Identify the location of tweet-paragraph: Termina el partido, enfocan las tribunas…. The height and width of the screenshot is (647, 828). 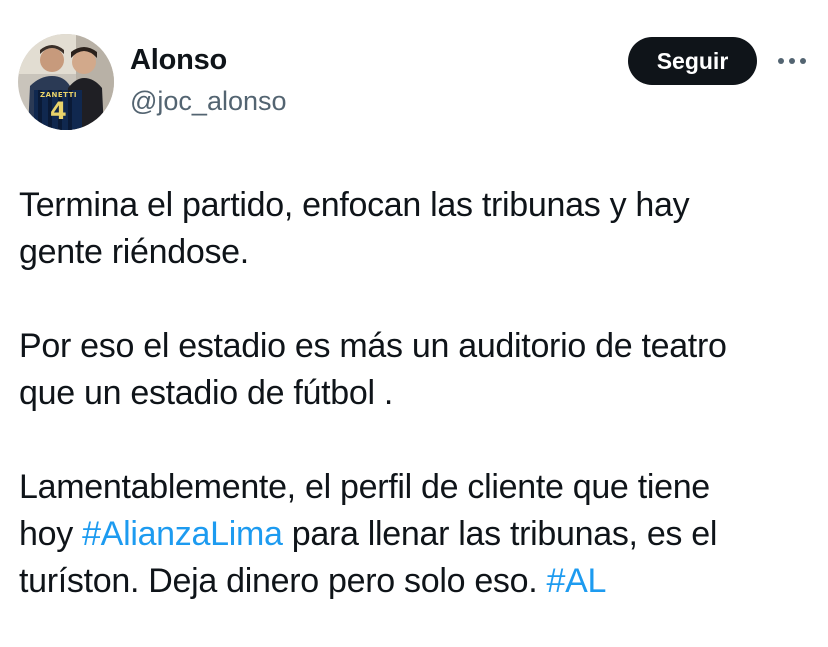
(354, 228).